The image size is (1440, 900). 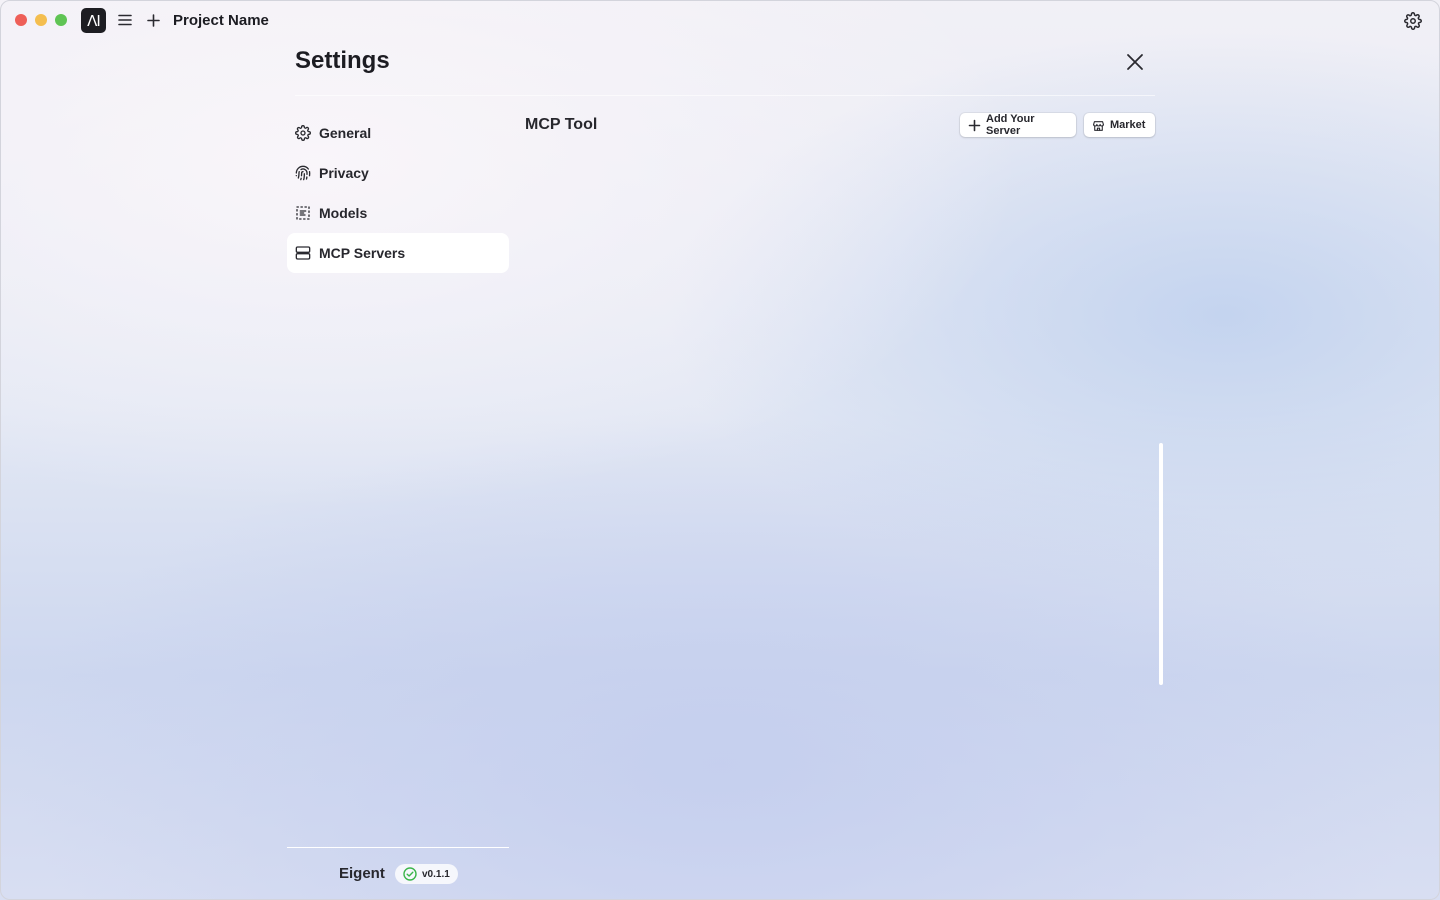 I want to click on version-badge: v0.1.1, so click(x=426, y=874).